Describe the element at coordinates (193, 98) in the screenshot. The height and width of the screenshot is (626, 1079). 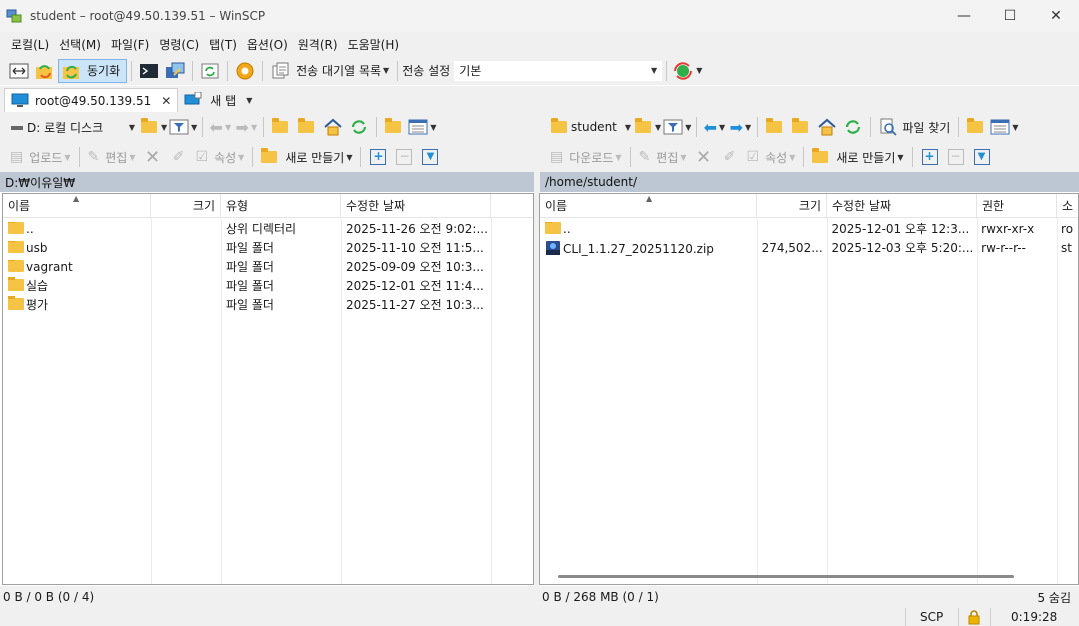
I see `new-session-icon` at that location.